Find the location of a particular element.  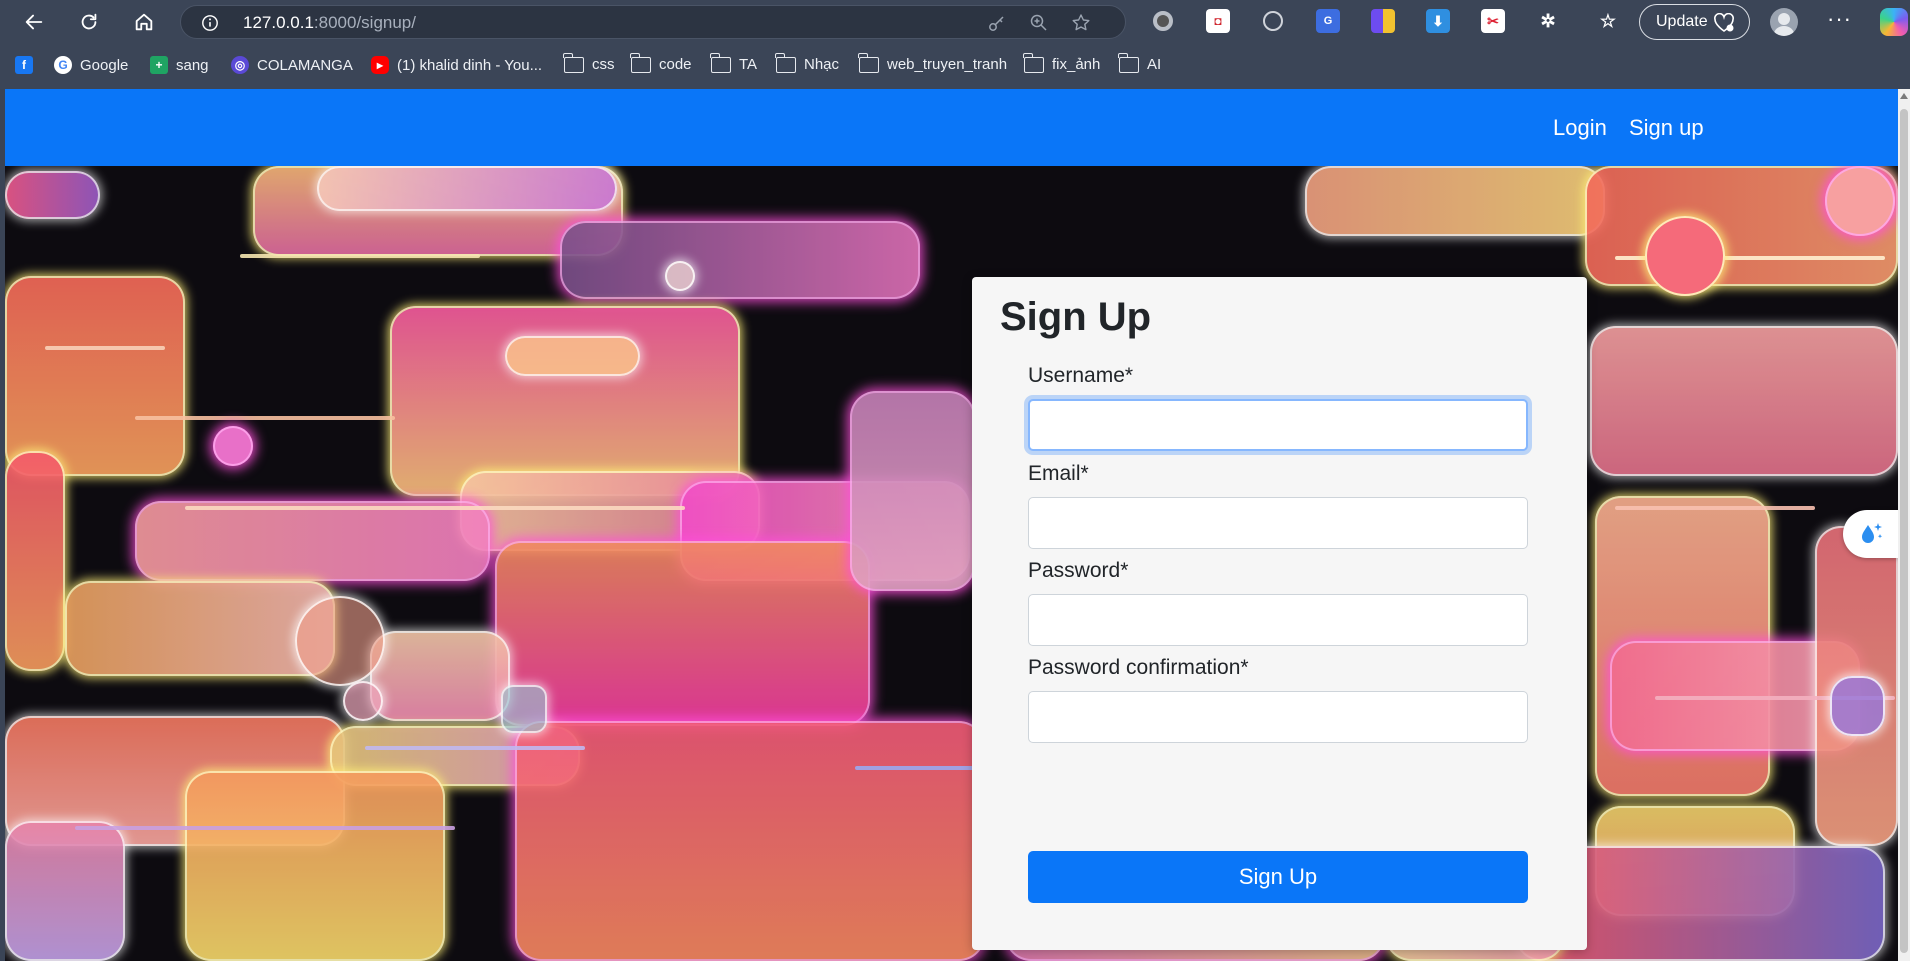

back-button is located at coordinates (34, 22).